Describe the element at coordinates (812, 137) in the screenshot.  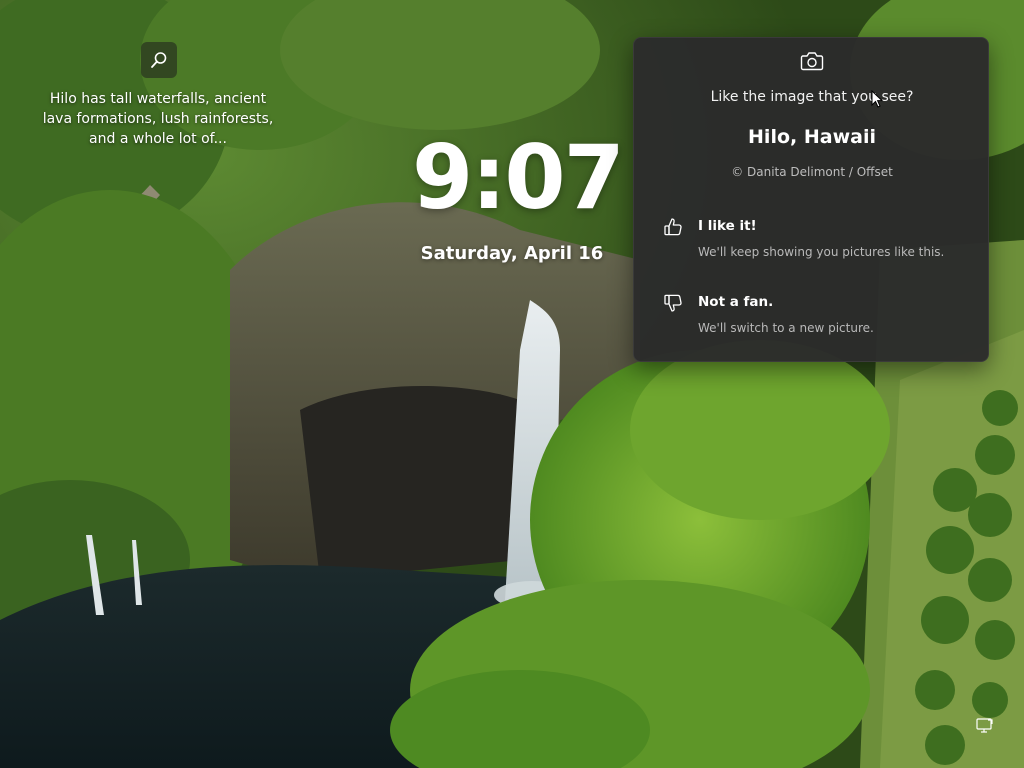
I see `image-location: Hilo, Hawaii` at that location.